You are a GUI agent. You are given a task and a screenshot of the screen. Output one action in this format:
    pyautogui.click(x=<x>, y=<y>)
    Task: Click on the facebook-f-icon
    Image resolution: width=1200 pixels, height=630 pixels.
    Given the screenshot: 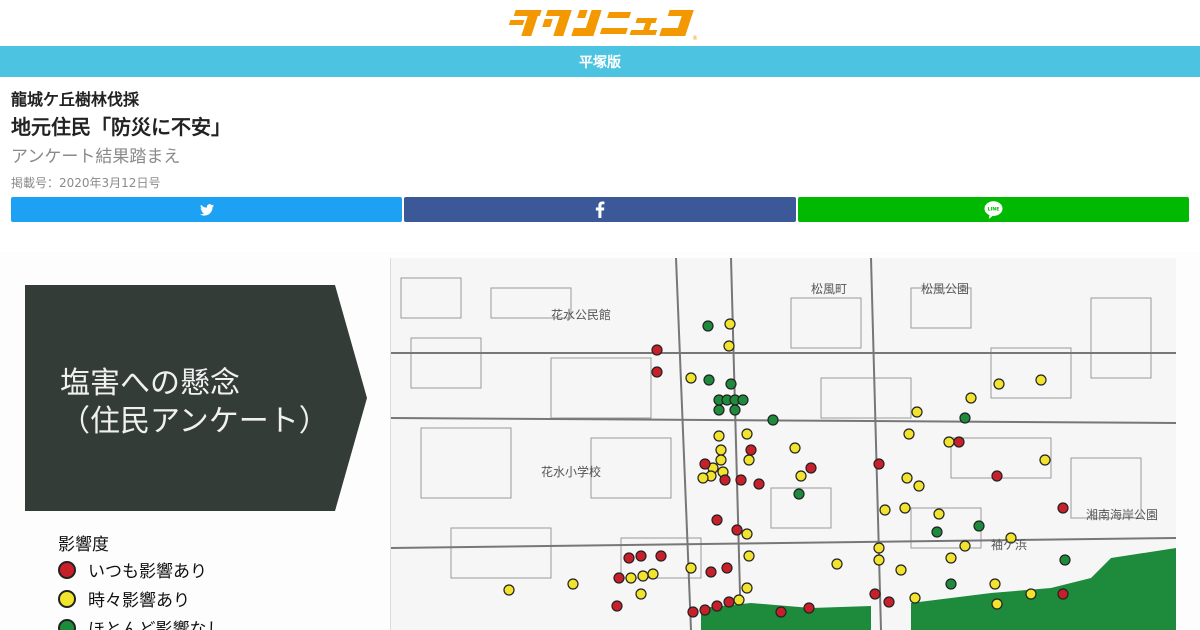 What is the action you would take?
    pyautogui.click(x=600, y=209)
    